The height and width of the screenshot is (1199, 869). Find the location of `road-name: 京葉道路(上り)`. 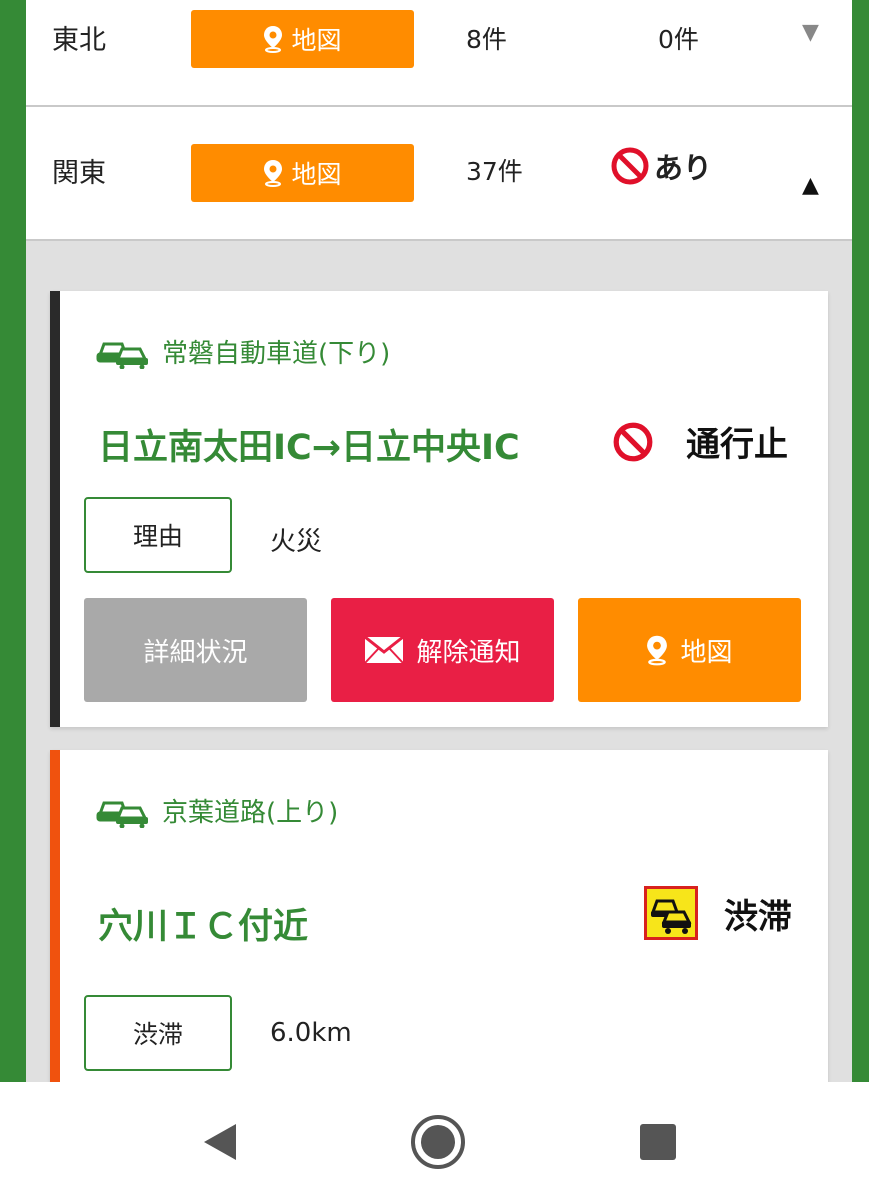

road-name: 京葉道路(上り) is located at coordinates (217, 810).